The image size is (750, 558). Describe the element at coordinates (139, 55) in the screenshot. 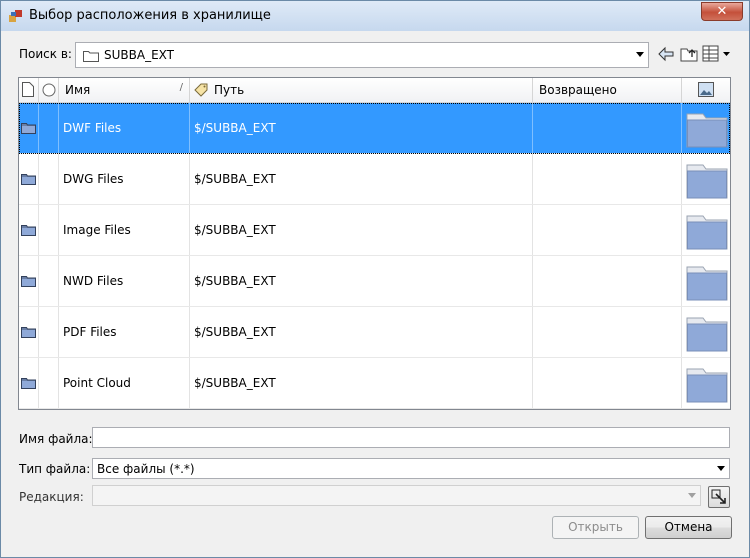

I see `lookin-value: SUBBA_EXT` at that location.